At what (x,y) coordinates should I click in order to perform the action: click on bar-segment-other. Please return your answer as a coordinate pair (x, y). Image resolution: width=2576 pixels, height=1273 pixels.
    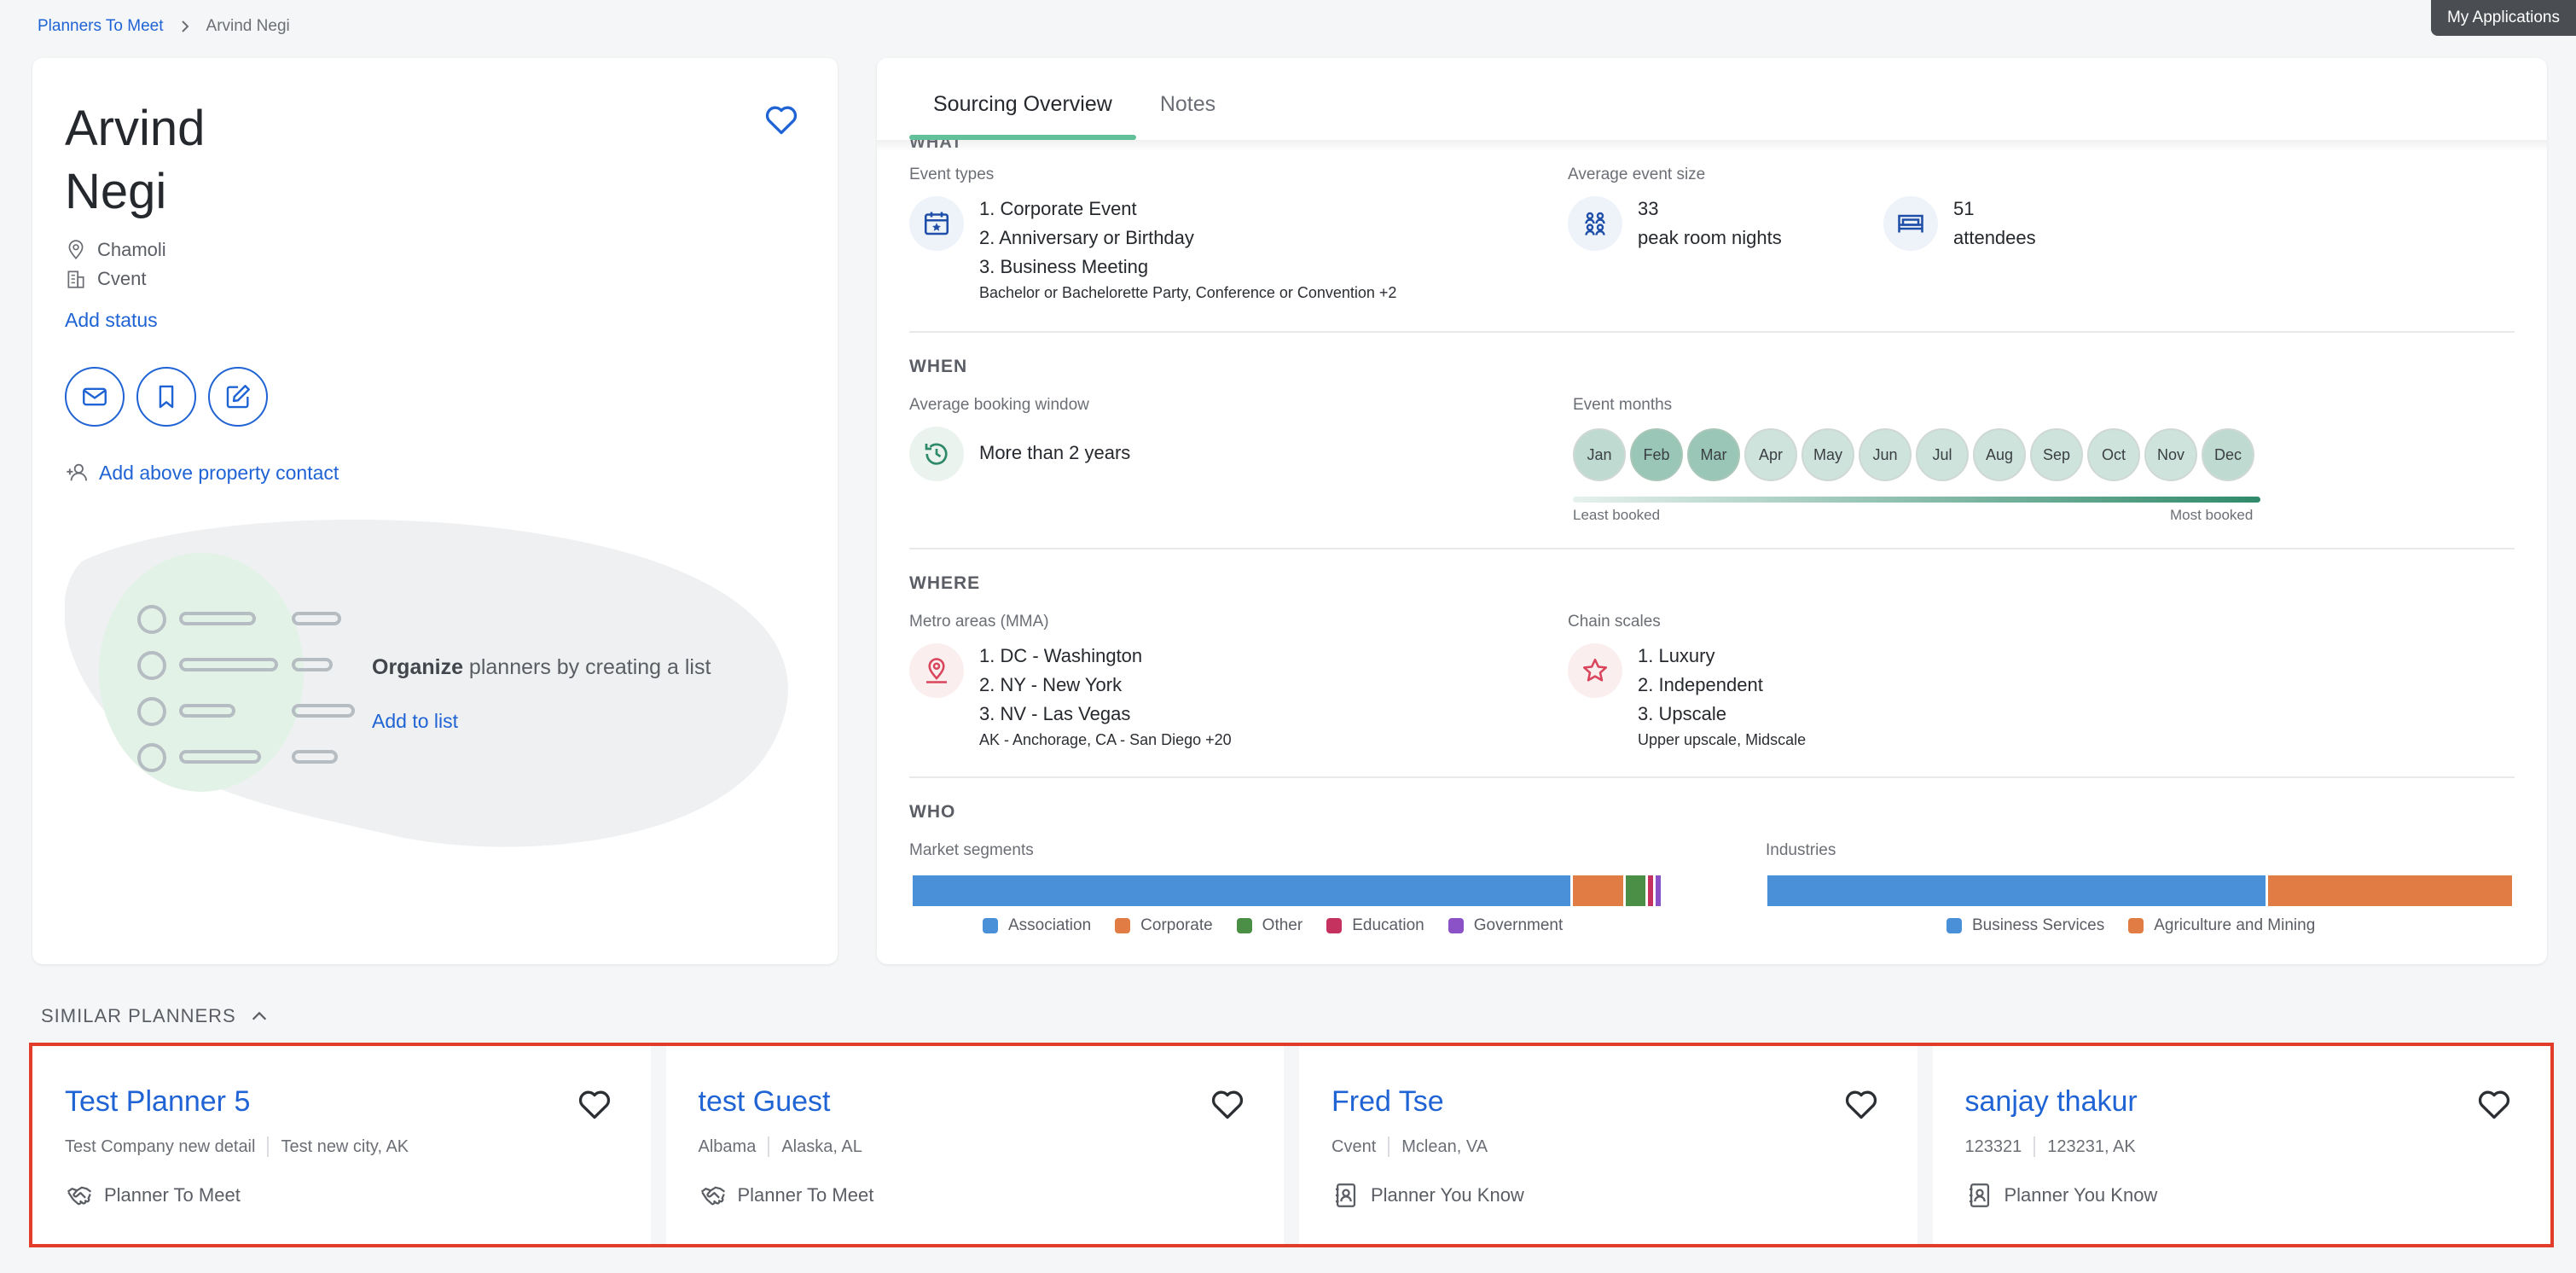
    Looking at the image, I should click on (1635, 891).